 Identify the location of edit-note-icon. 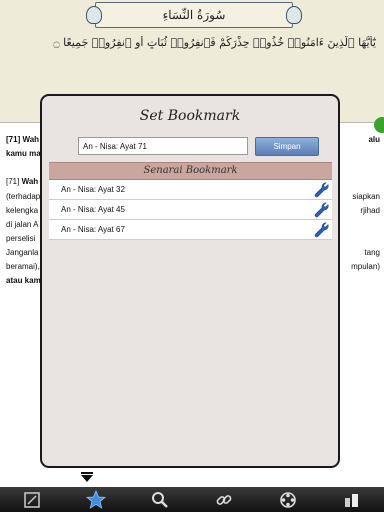
(32, 499).